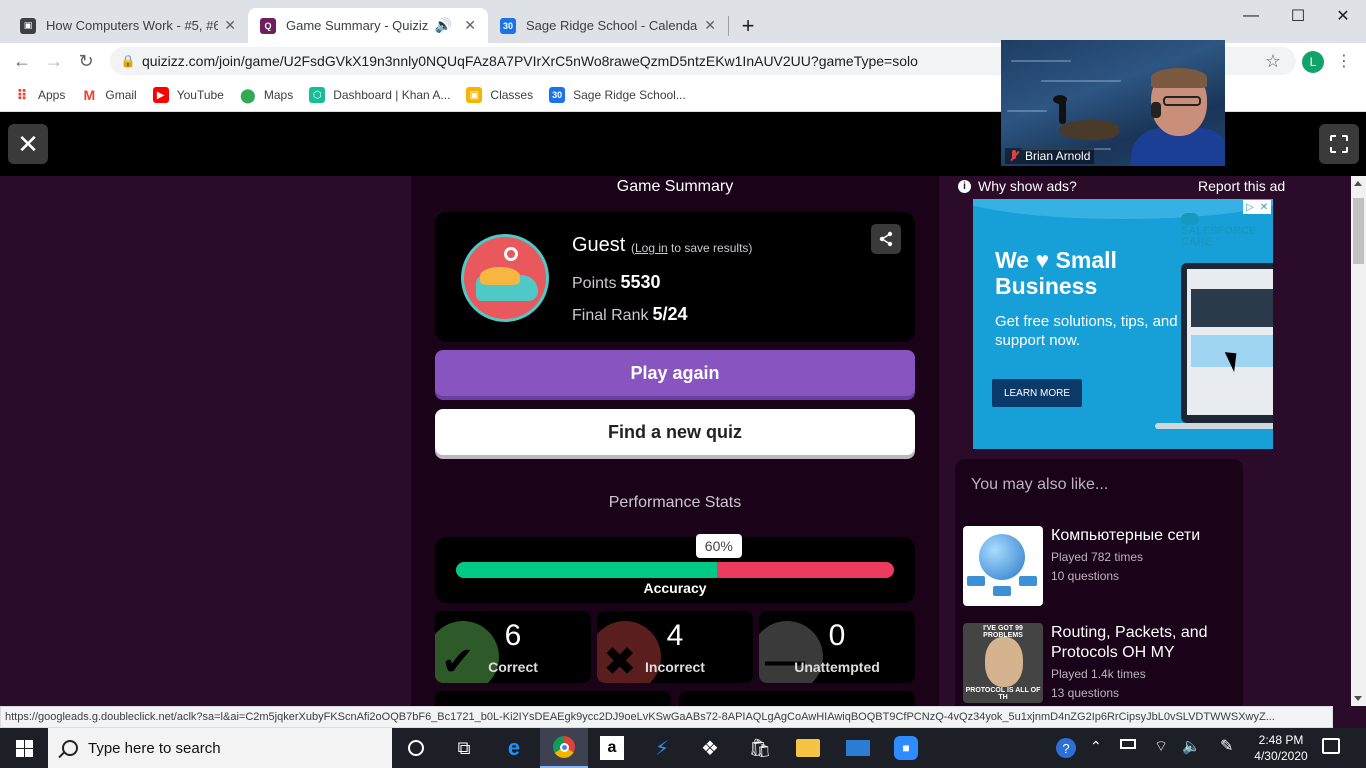  What do you see at coordinates (86, 61) in the screenshot?
I see `reload-icon: ↻` at bounding box center [86, 61].